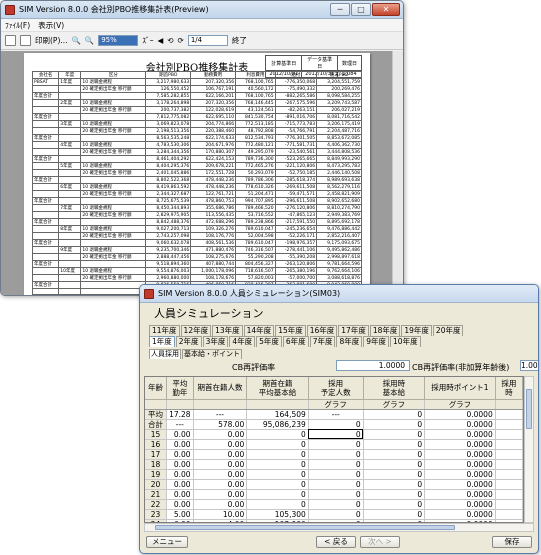 The image size is (541, 555). I want to click on tab-year: 19年度, so click(416, 330).